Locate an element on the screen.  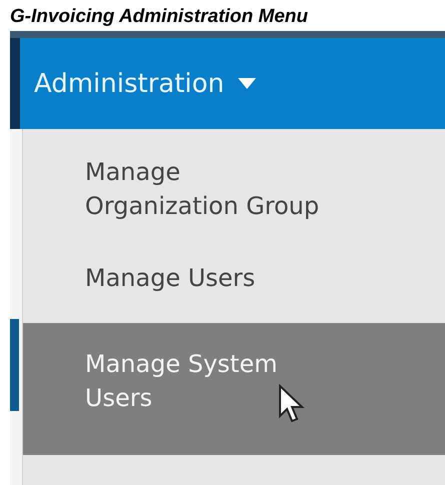
administration-menu-button: Administration is located at coordinates (138, 83).